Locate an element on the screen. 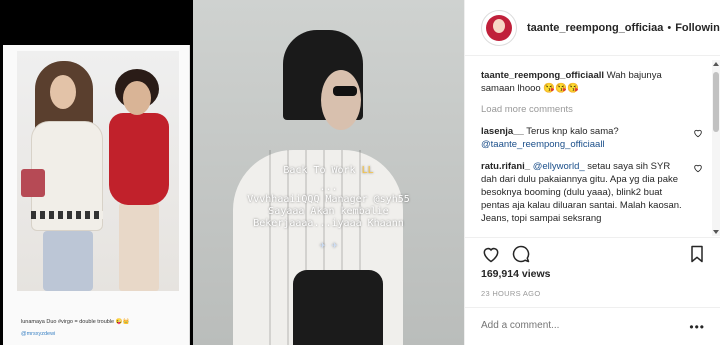 This screenshot has width=720, height=345. scroll-up-icon is located at coordinates (716, 64).